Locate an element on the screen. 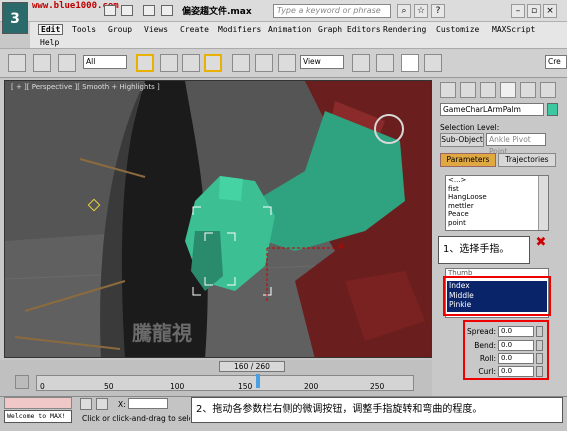 The width and height of the screenshot is (567, 431). move-icon is located at coordinates (241, 63).